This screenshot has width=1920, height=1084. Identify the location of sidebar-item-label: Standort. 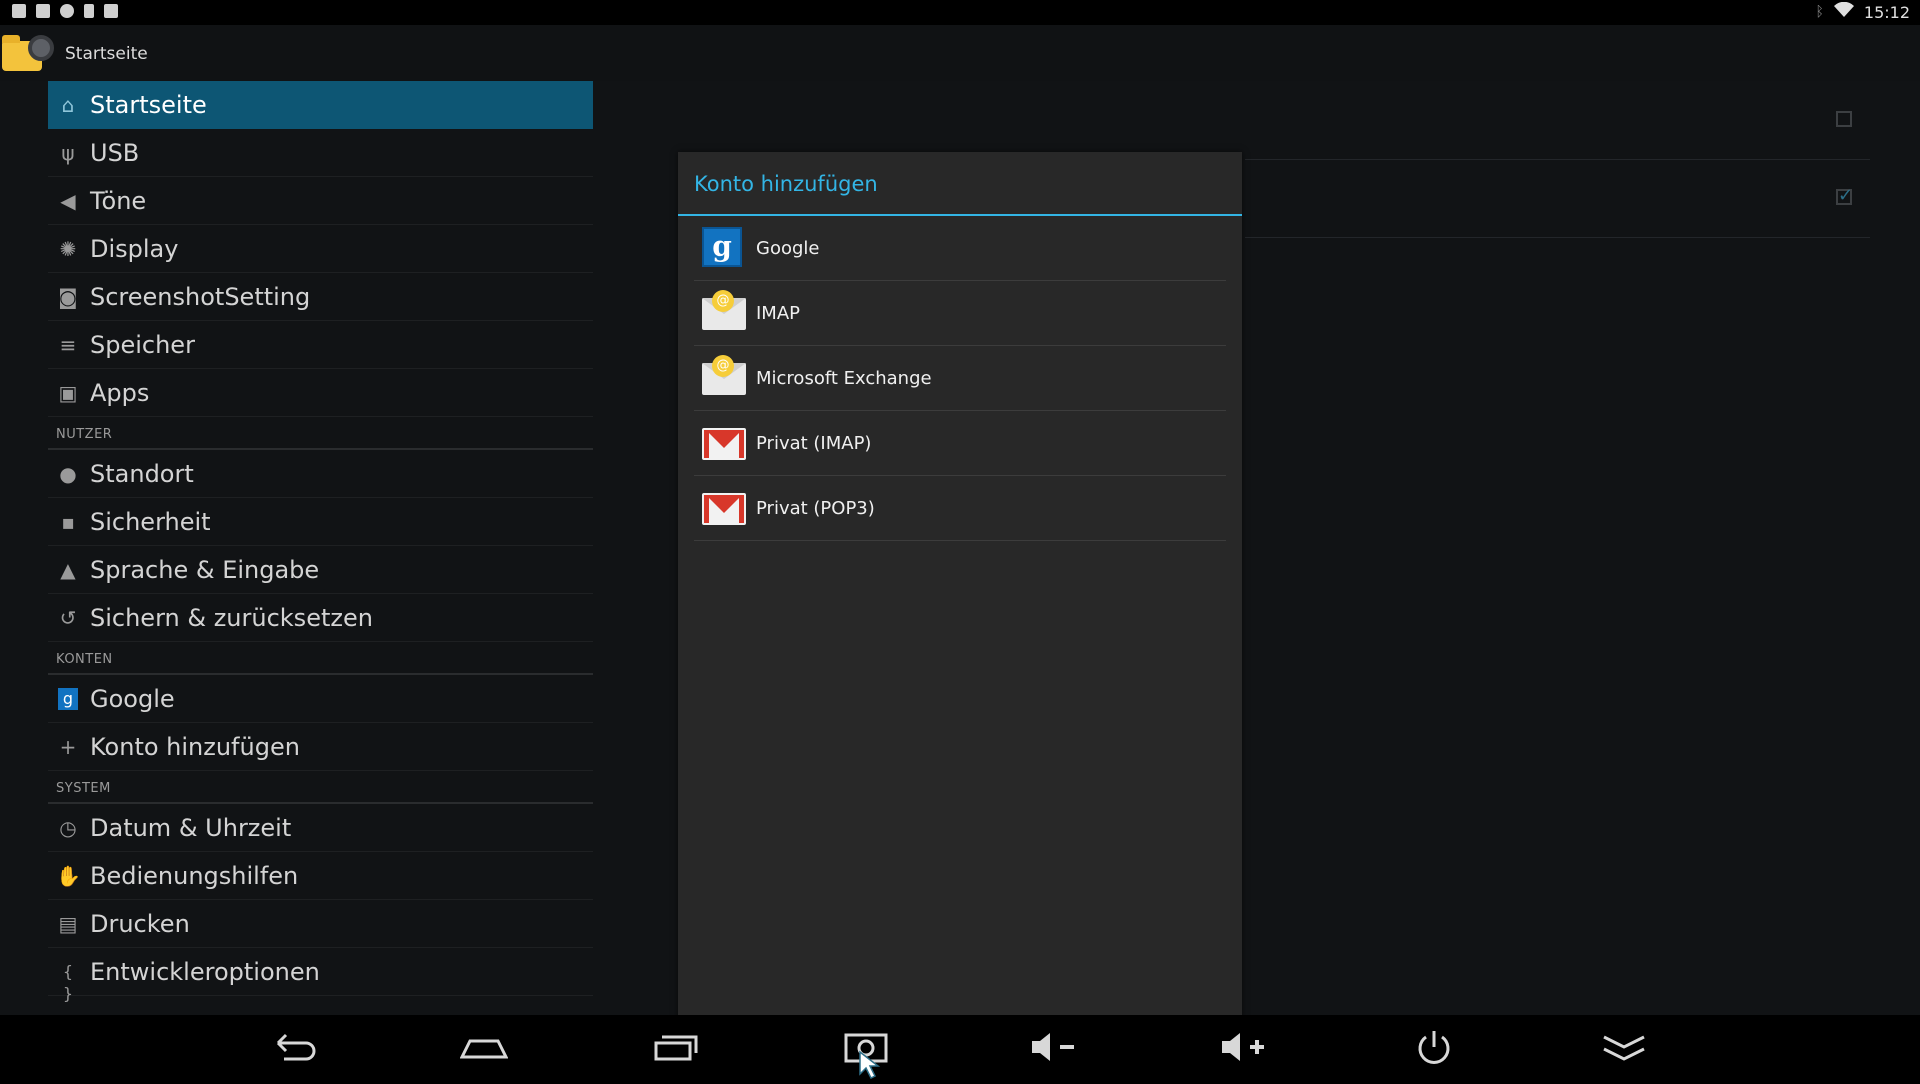
(142, 473).